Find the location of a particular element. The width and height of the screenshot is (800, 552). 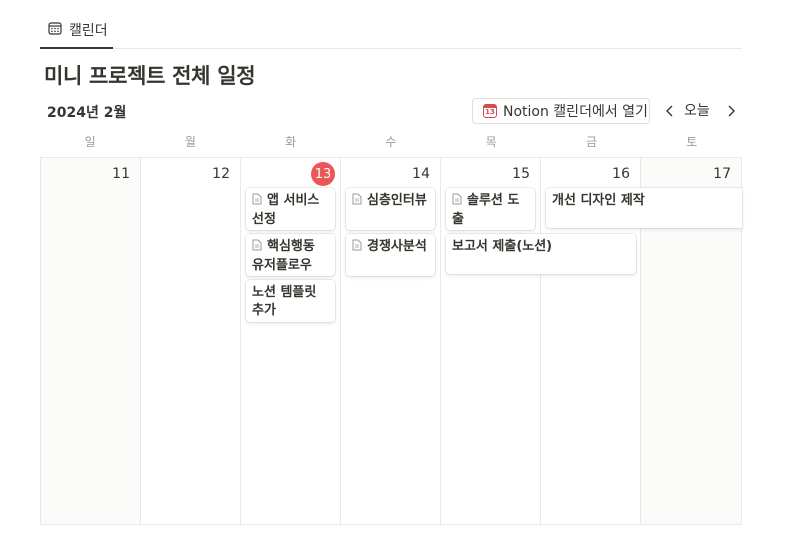

tab-calendar-label: 캘린더 is located at coordinates (88, 30).